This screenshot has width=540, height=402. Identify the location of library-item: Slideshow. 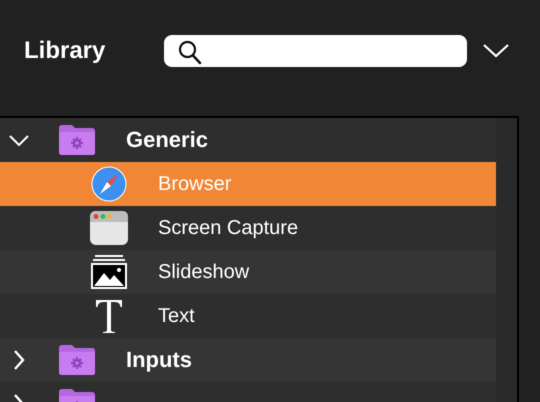
(248, 272).